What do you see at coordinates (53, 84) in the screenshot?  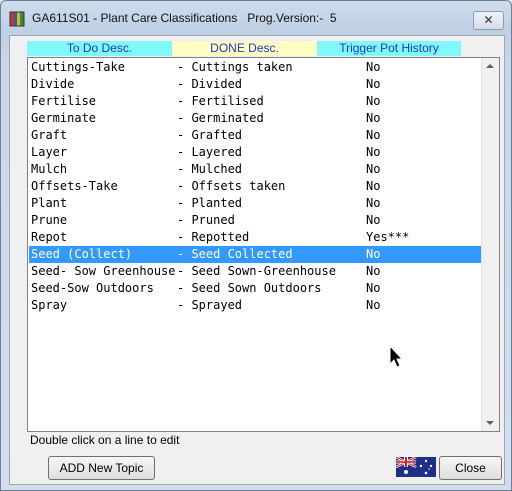 I see `row-todo-desc: Divide` at bounding box center [53, 84].